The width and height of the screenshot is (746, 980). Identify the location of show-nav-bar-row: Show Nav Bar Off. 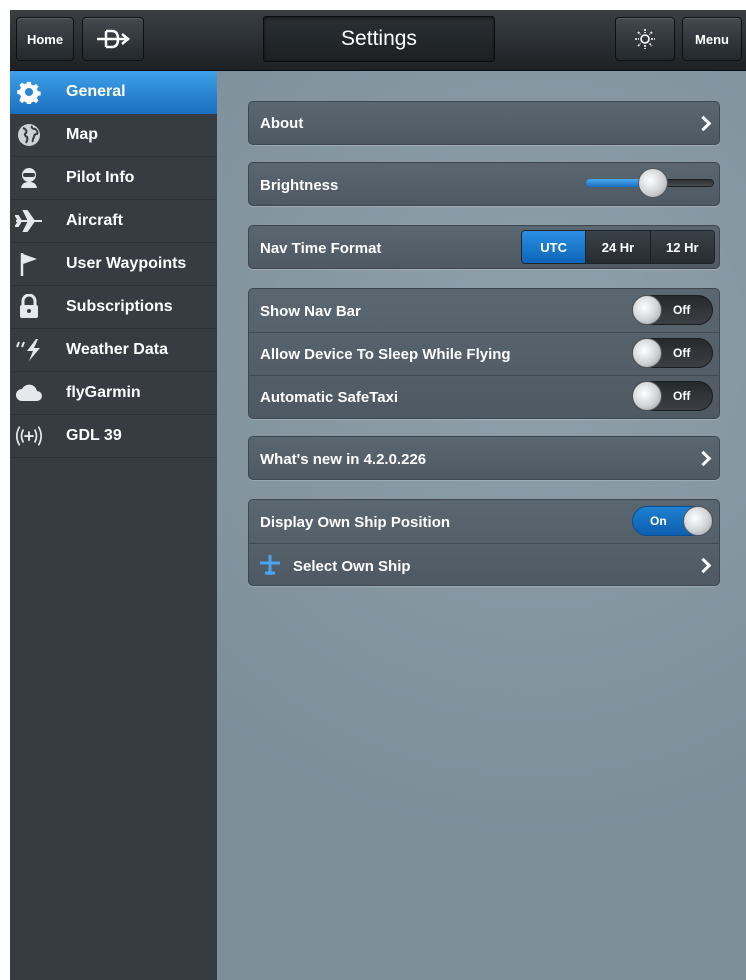
(484, 310).